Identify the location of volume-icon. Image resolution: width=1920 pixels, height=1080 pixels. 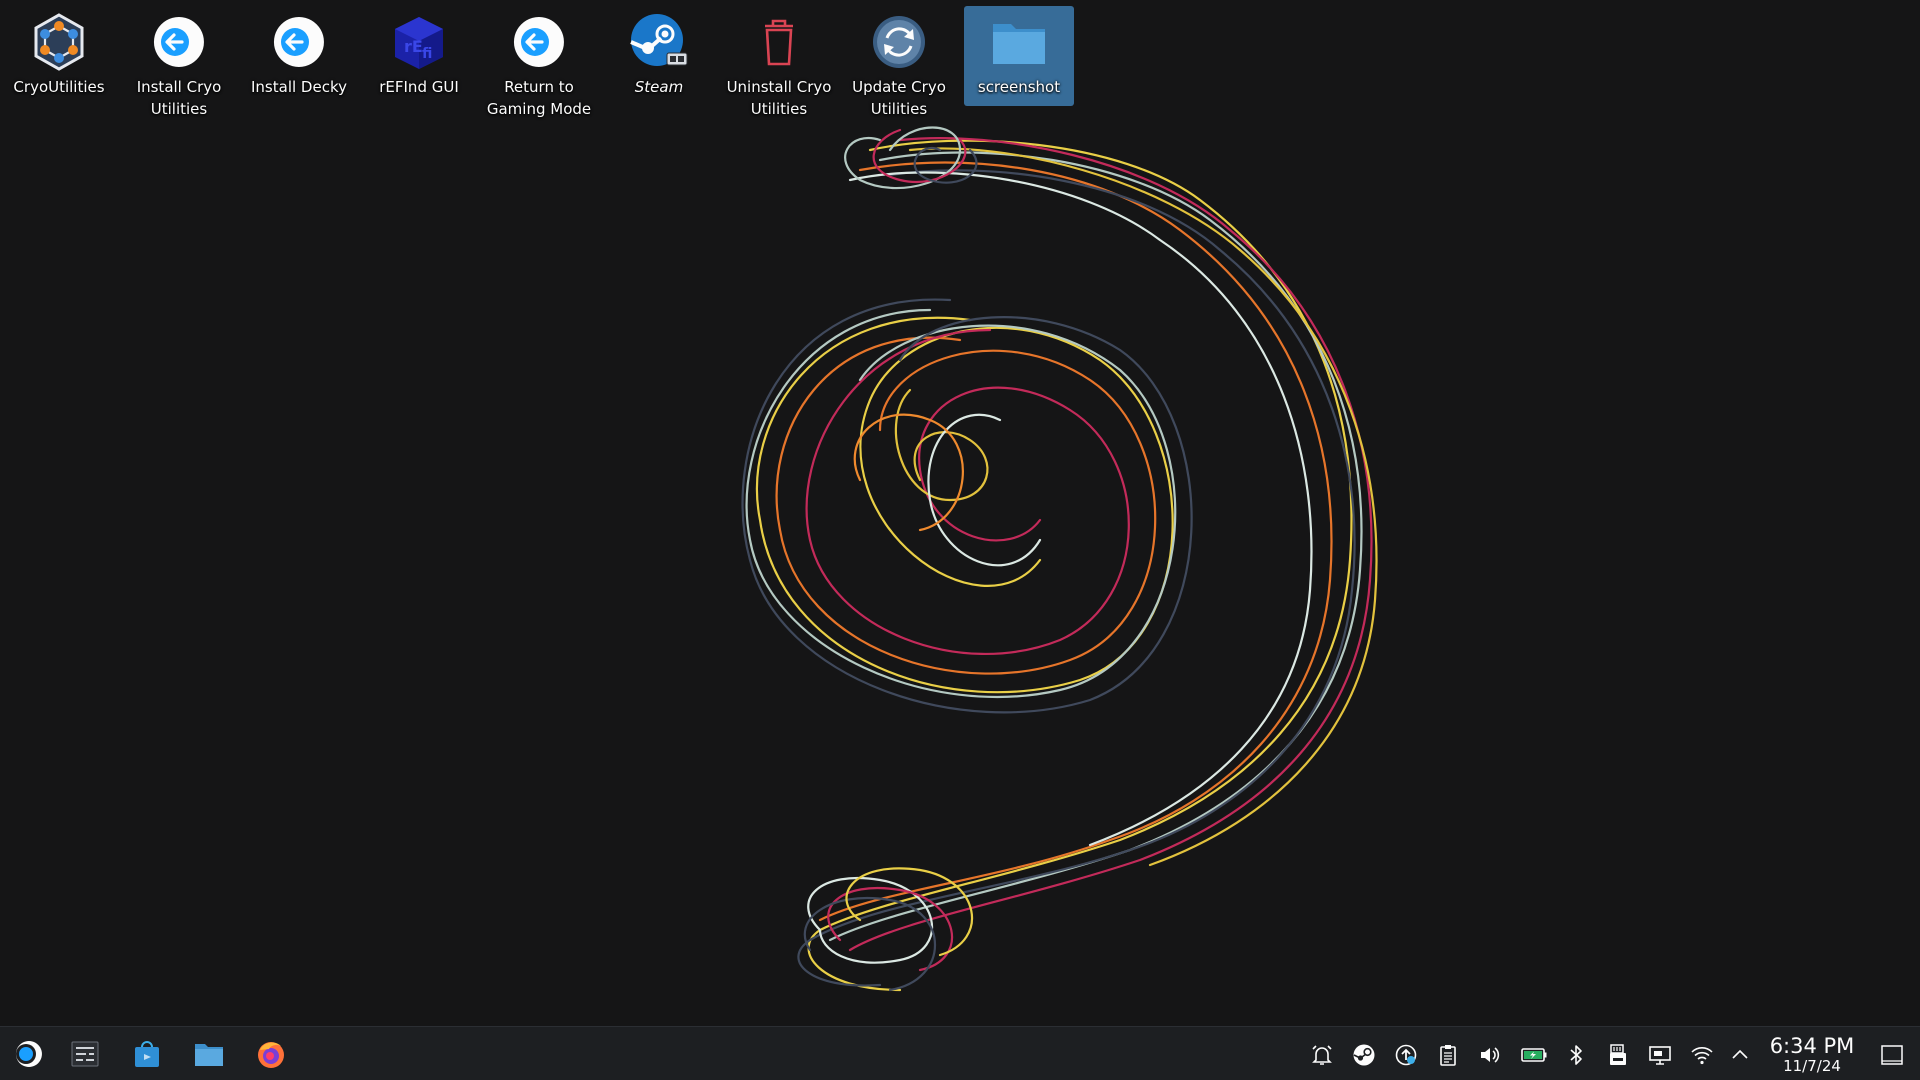
(1490, 1055).